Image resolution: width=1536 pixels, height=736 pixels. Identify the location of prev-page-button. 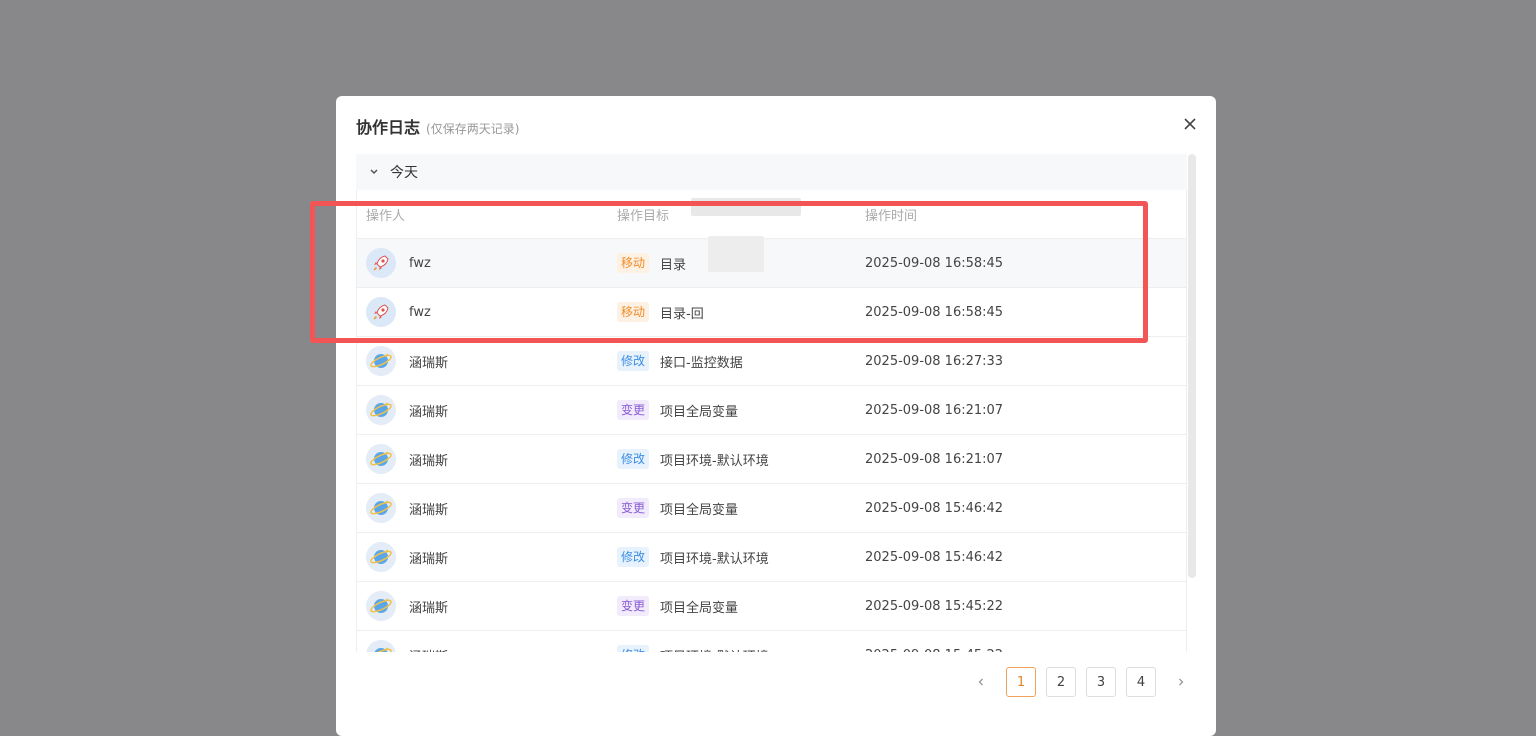
(981, 682).